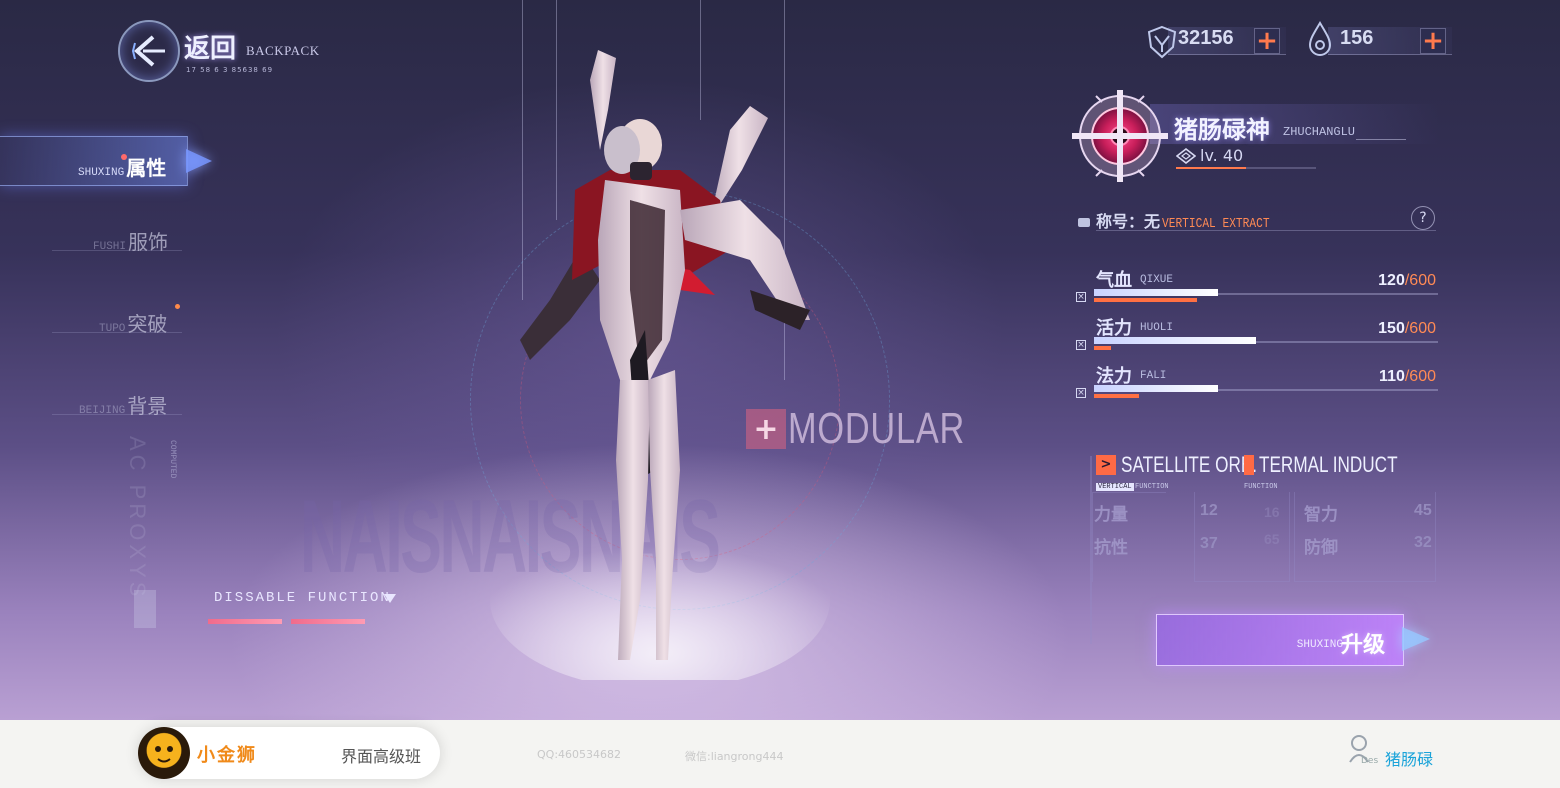  I want to click on tag-icon, so click(1084, 222).